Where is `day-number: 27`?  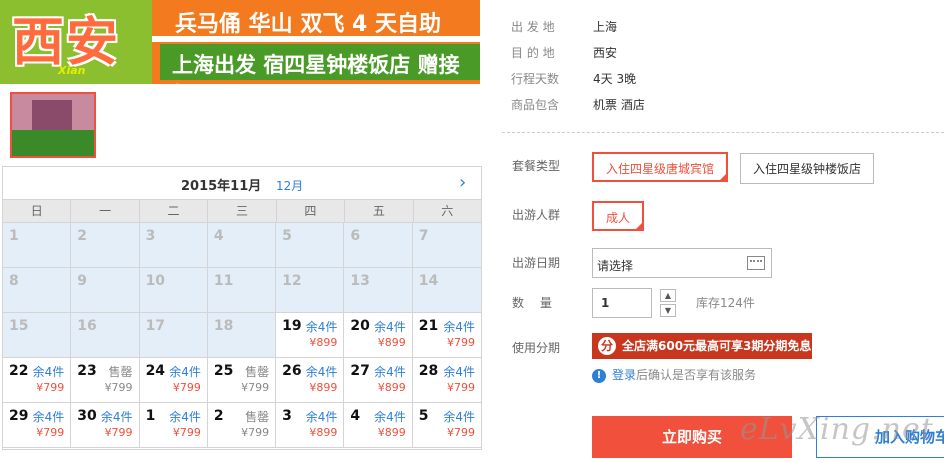
day-number: 27 is located at coordinates (360, 371).